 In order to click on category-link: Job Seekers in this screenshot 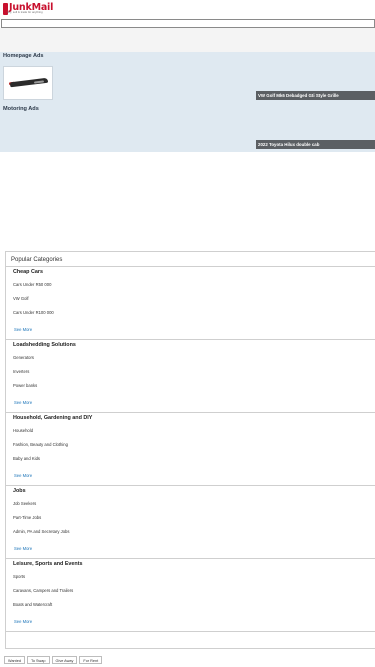, I will do `click(24, 503)`.